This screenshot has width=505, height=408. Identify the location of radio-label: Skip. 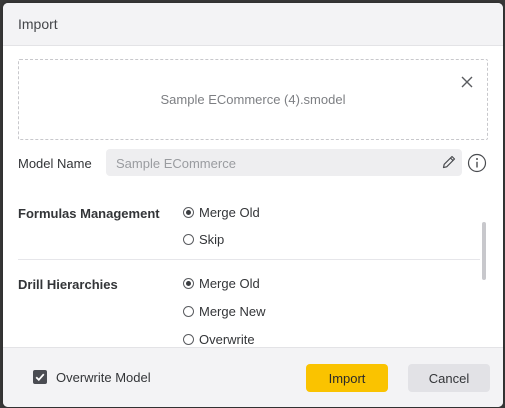
(212, 239).